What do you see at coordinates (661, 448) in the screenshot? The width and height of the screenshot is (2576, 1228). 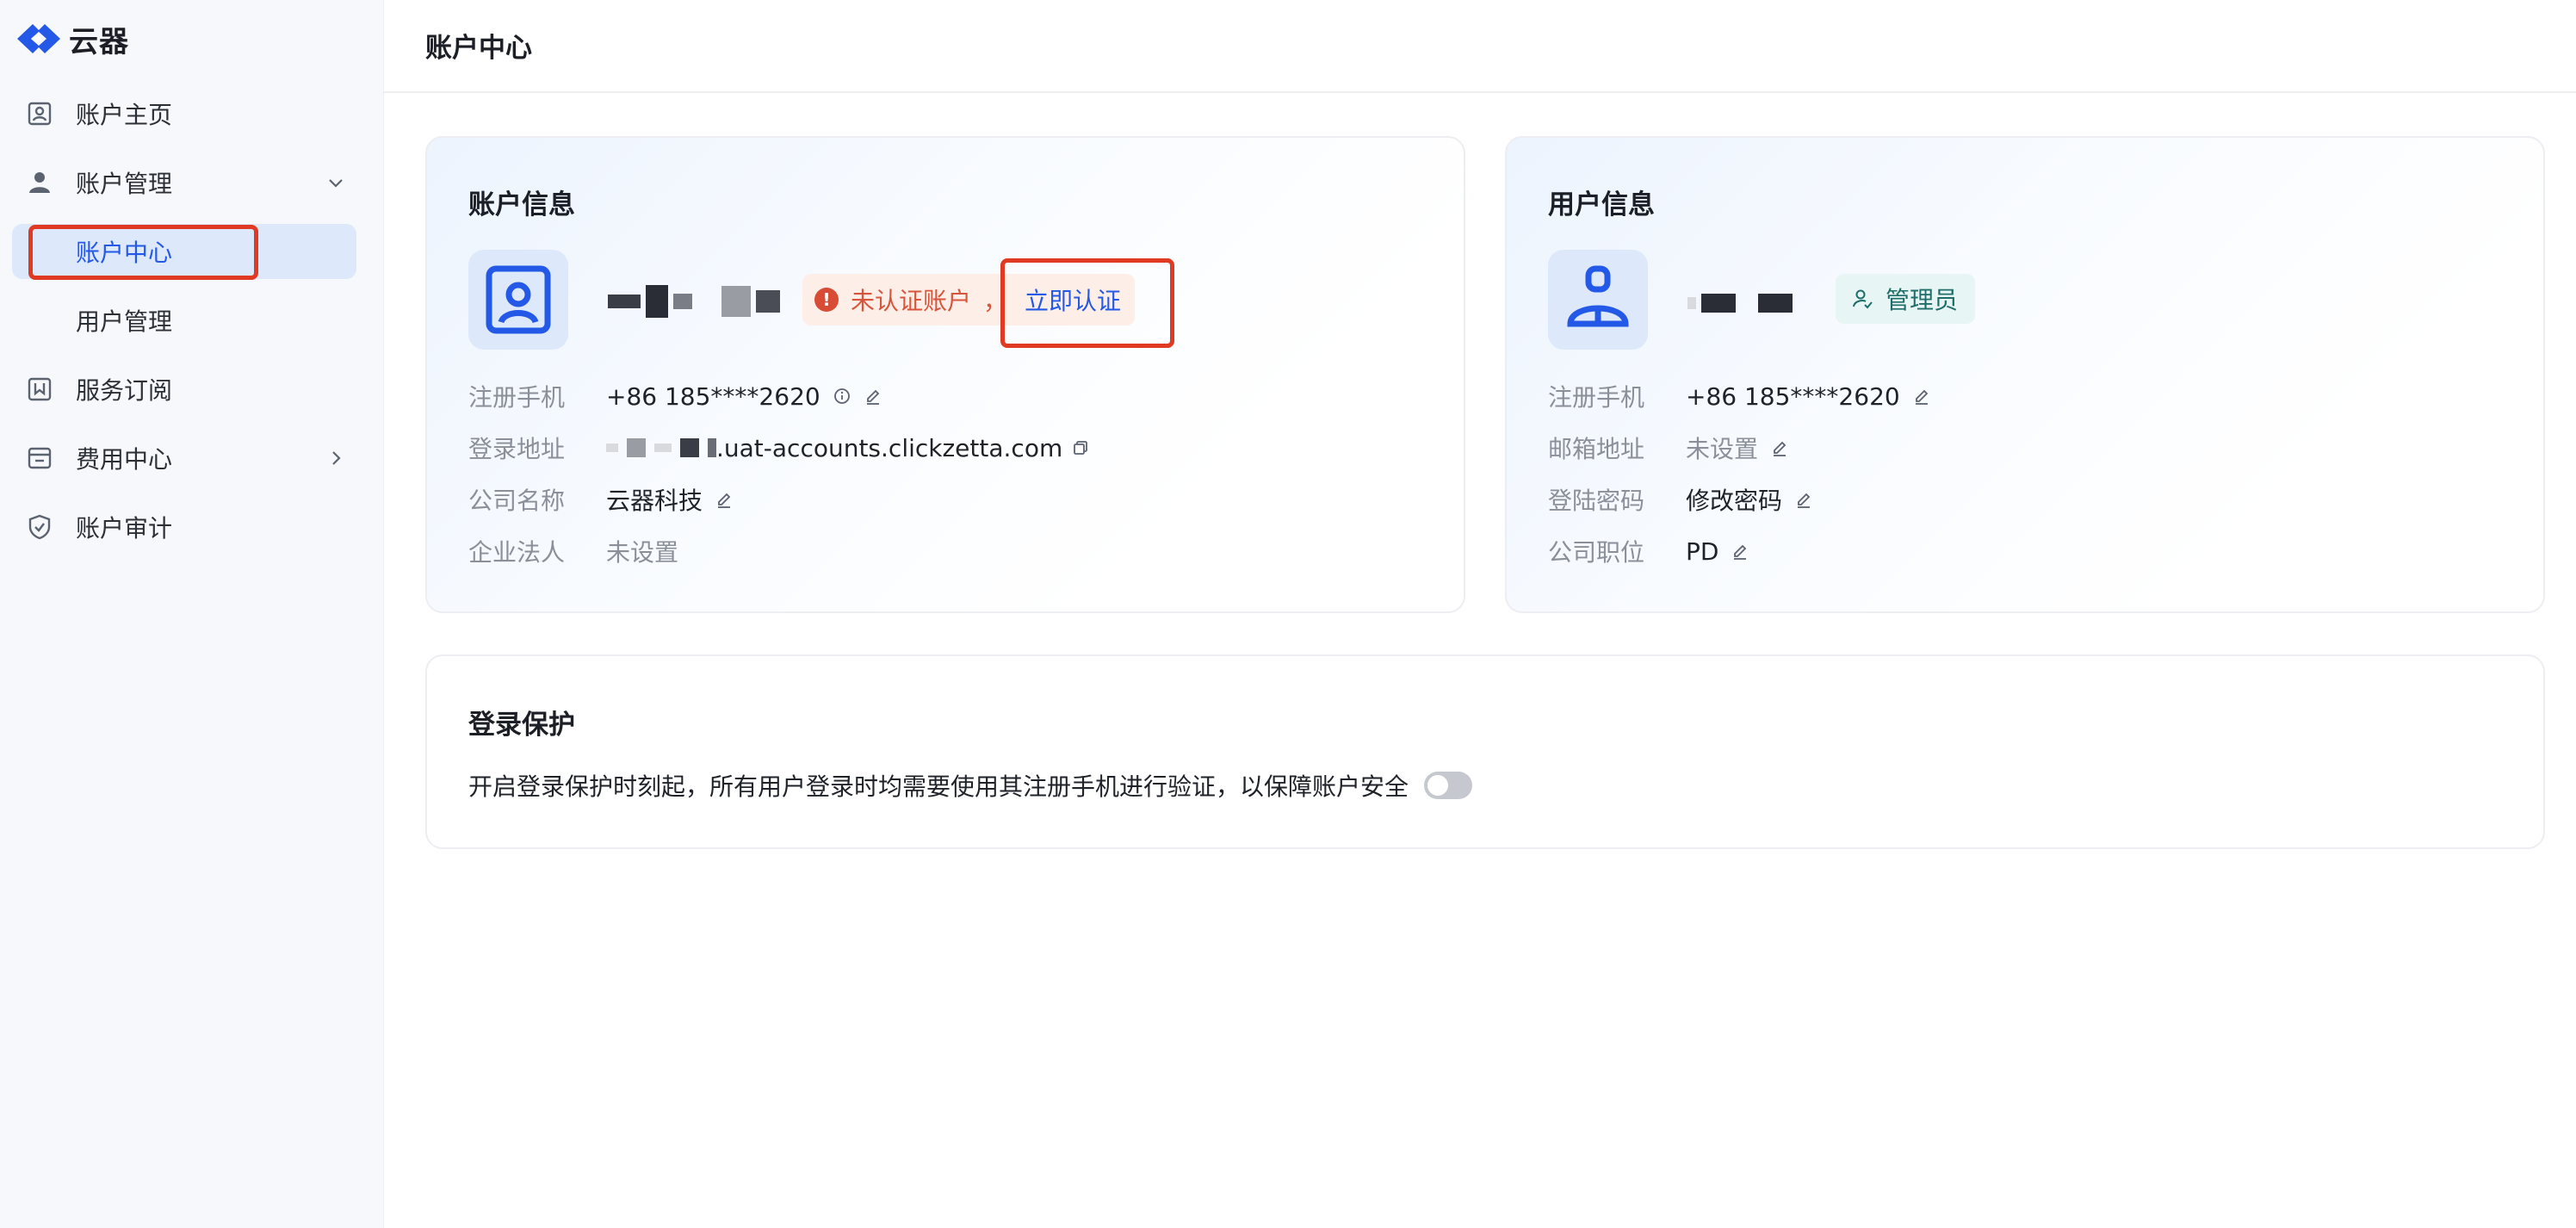 I see `address-redacted` at bounding box center [661, 448].